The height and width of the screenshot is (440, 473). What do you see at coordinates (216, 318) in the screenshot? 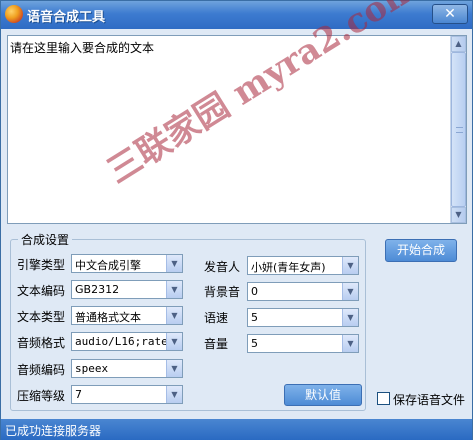
I see `speed-label: 语速` at bounding box center [216, 318].